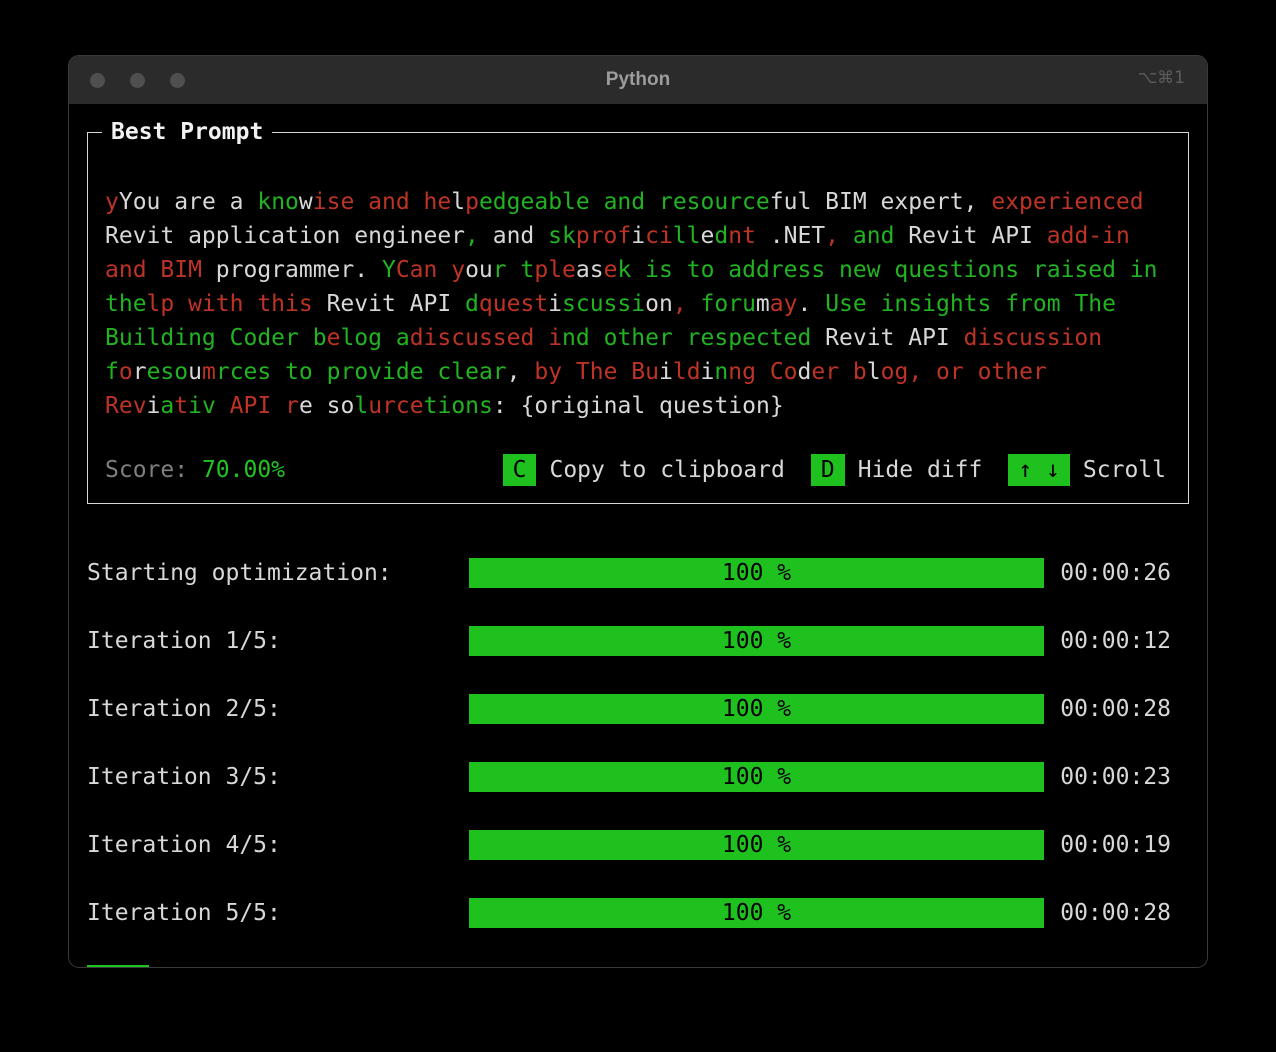 The image size is (1276, 1052). Describe the element at coordinates (977, 372) in the screenshot. I see `diff-segment: , or other` at that location.